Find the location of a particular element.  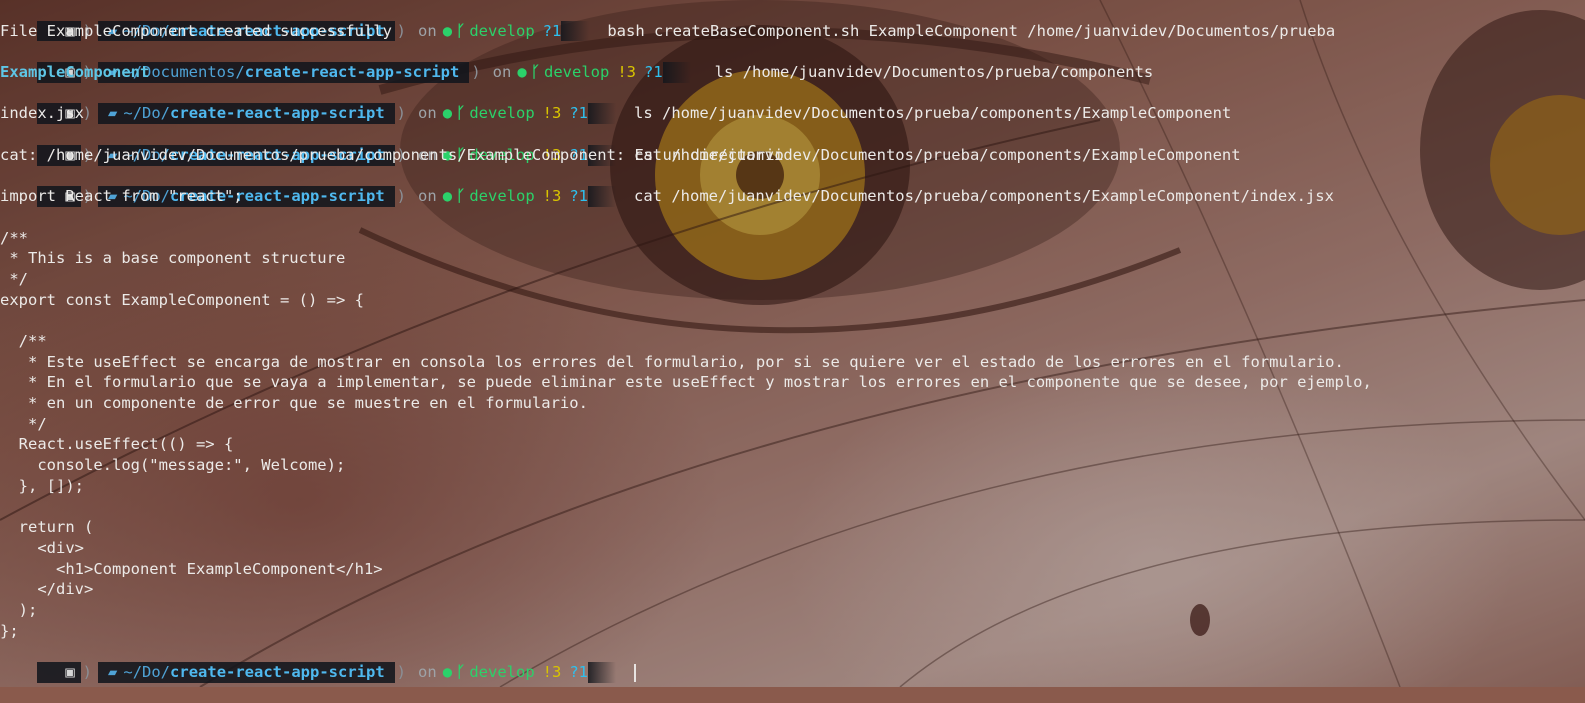

code-line: }; is located at coordinates (9, 630).